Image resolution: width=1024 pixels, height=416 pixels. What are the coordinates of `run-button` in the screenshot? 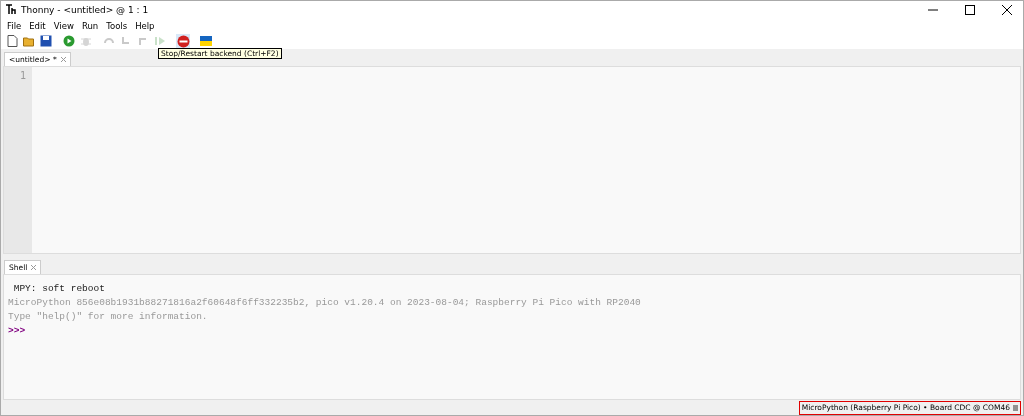 It's located at (69, 41).